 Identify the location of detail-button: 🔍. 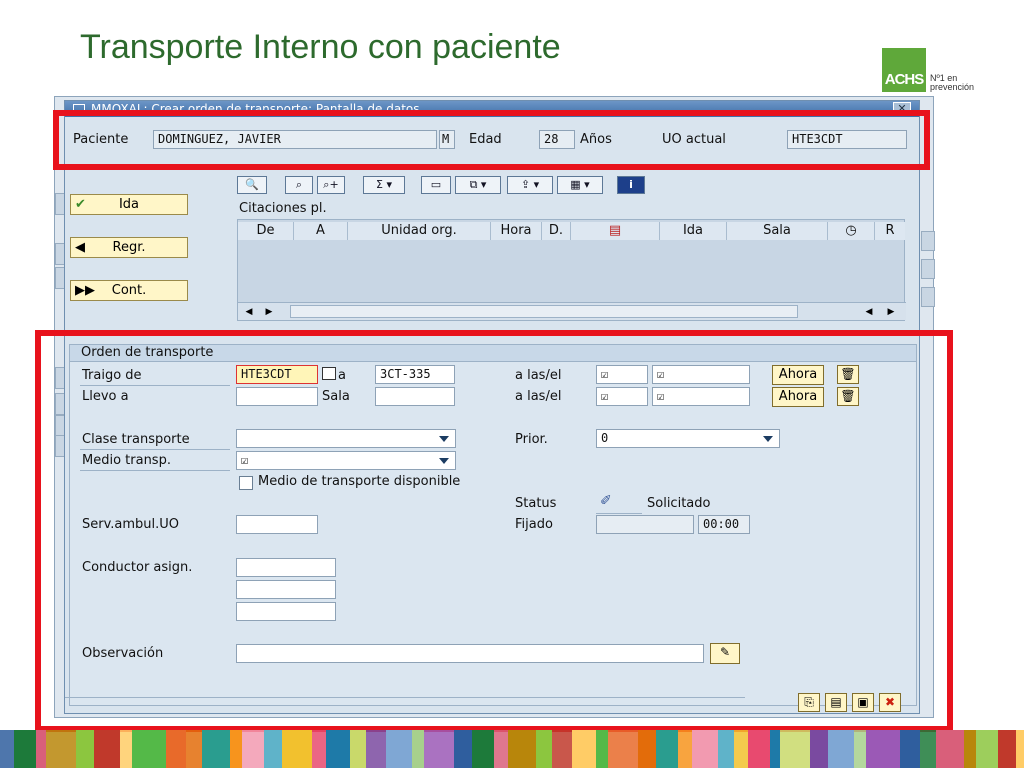
(252, 185).